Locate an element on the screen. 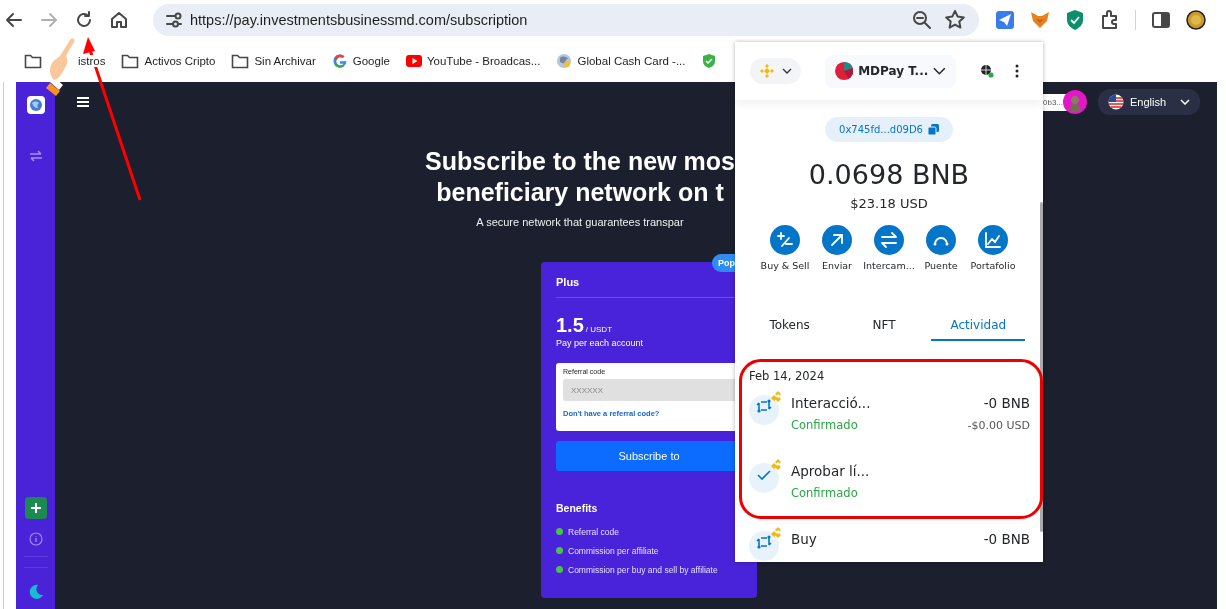 This screenshot has height=609, width=1226. bookmark: Google is located at coordinates (371, 61).